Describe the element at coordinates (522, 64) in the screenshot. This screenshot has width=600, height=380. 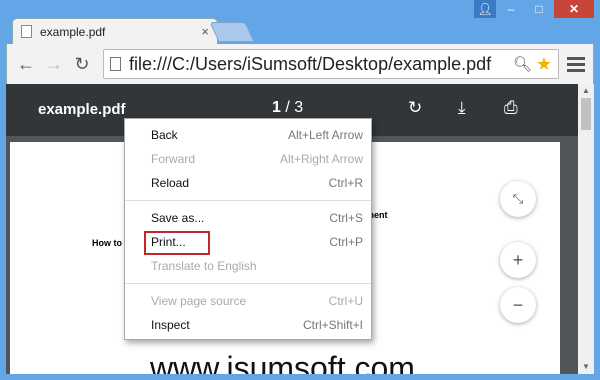
I see `zoom-icon: 🔍︎` at that location.